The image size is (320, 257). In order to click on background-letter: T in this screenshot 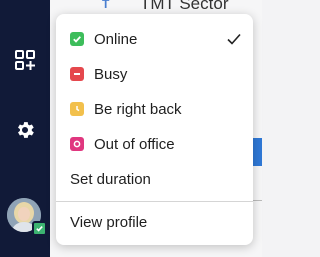, I will do `click(106, 5)`.